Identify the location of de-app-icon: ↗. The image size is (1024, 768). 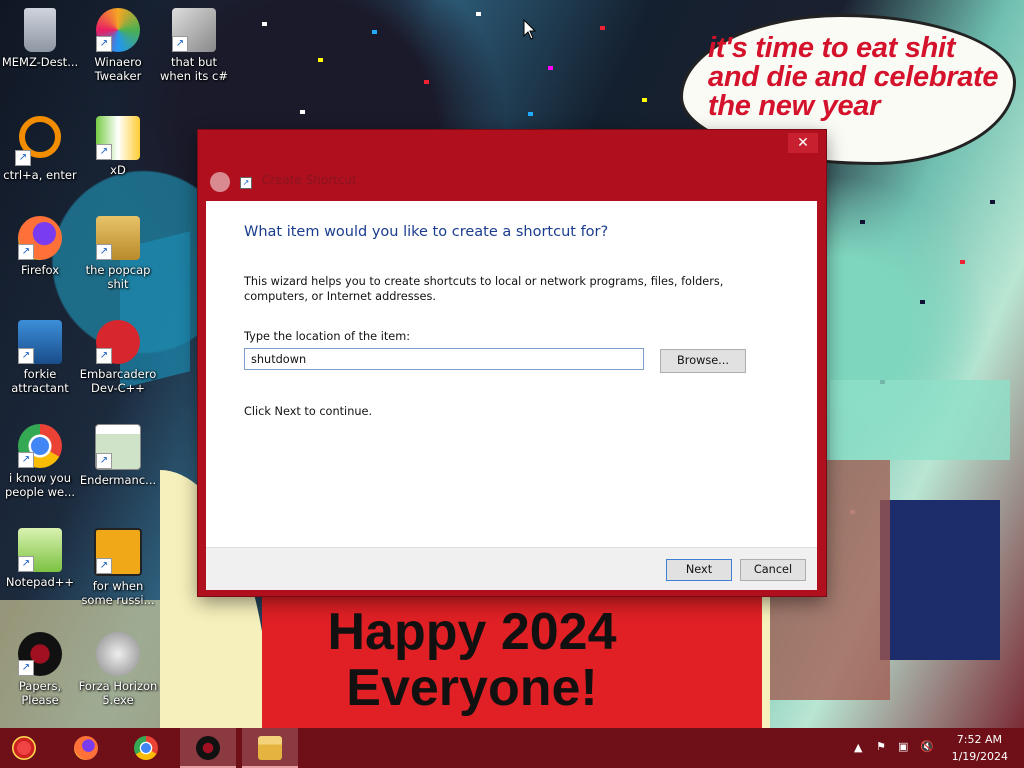
(118, 552).